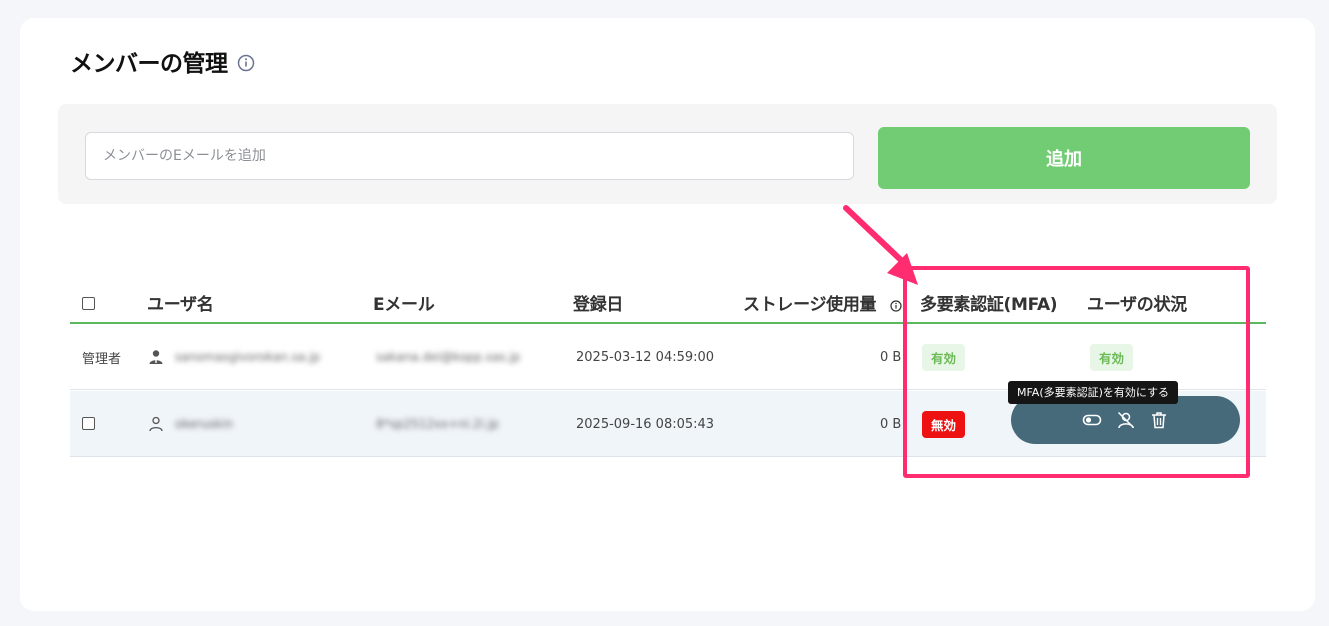 This screenshot has width=1329, height=626. Describe the element at coordinates (1159, 420) in the screenshot. I see `trash-icon` at that location.